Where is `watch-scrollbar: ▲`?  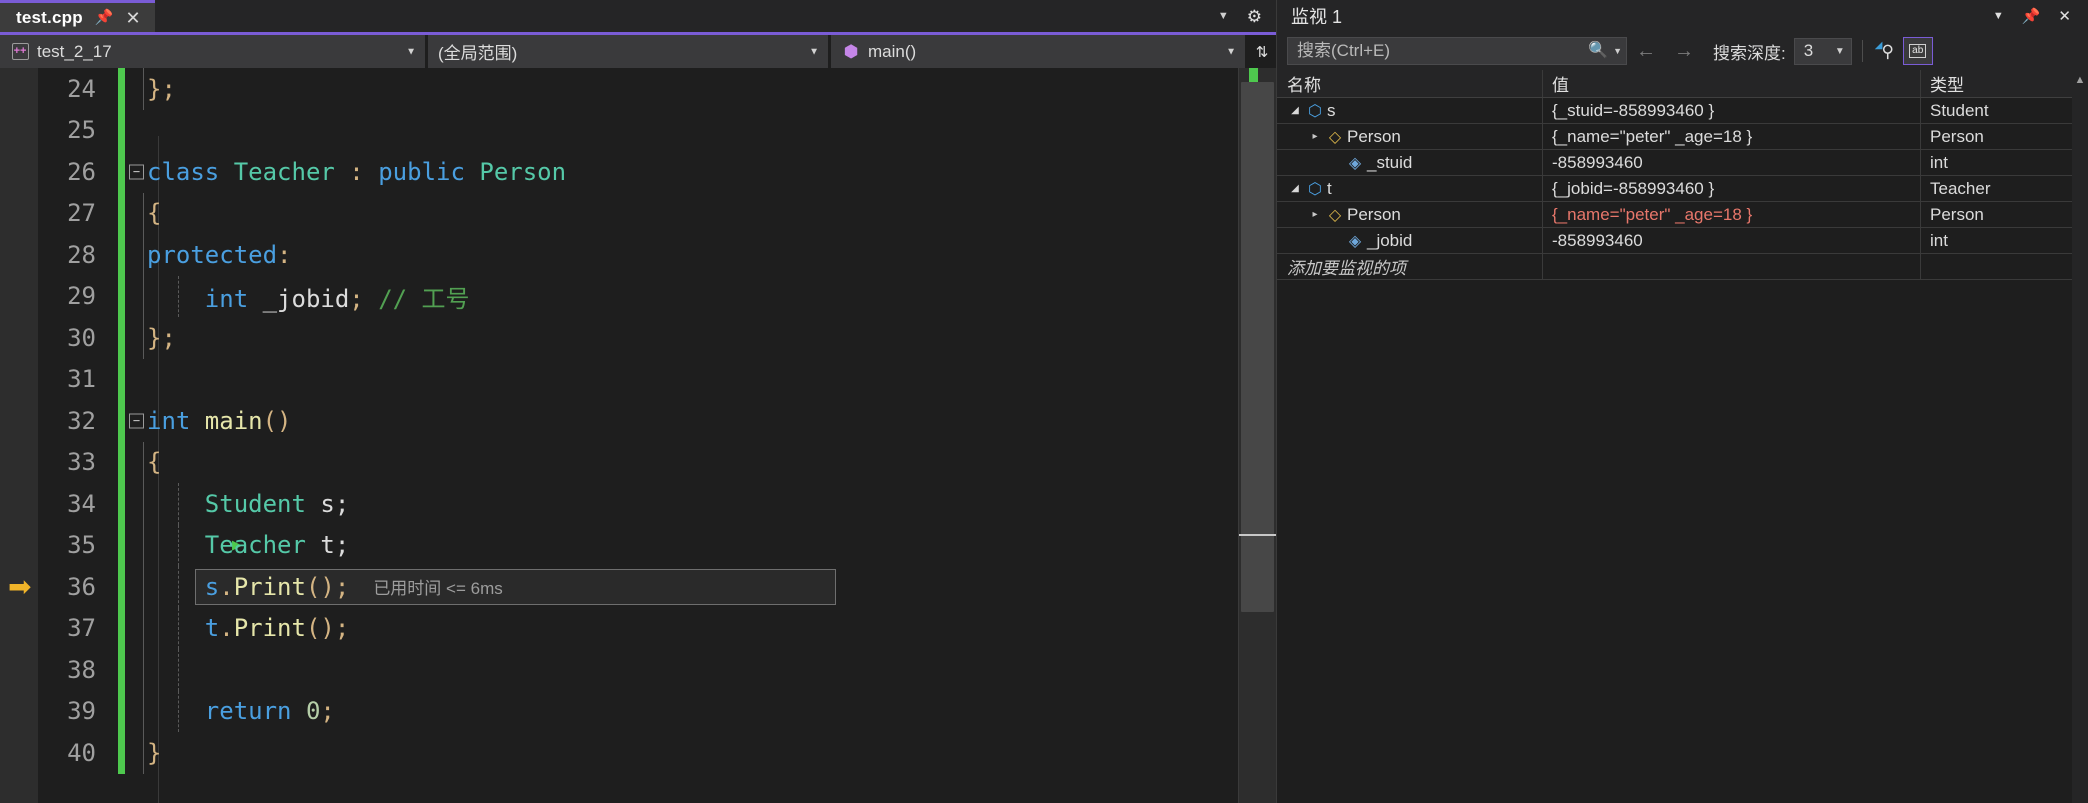 watch-scrollbar: ▲ is located at coordinates (2080, 436).